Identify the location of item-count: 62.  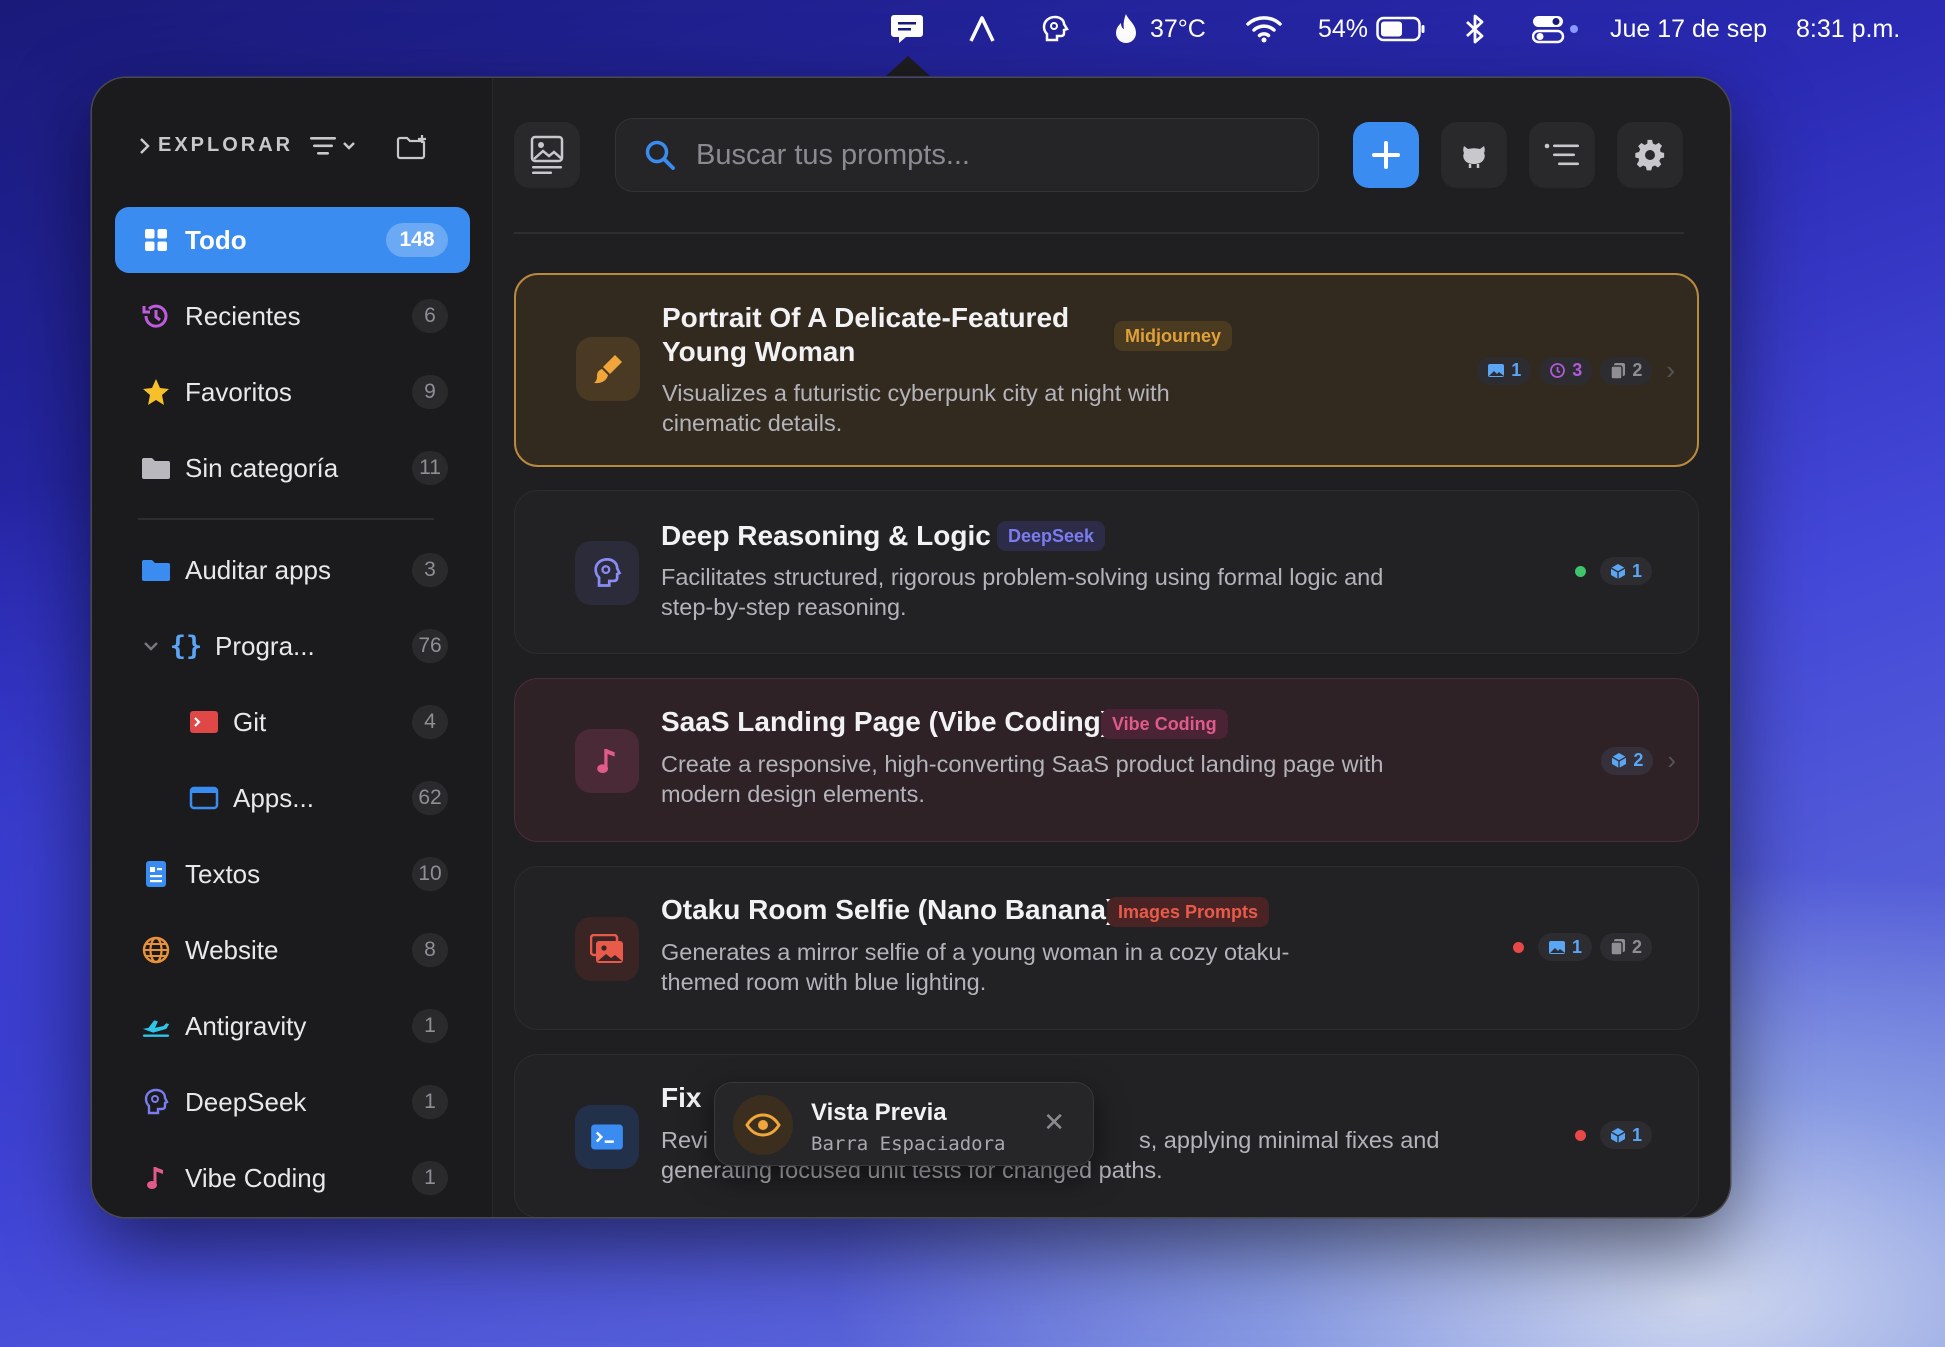
(430, 798).